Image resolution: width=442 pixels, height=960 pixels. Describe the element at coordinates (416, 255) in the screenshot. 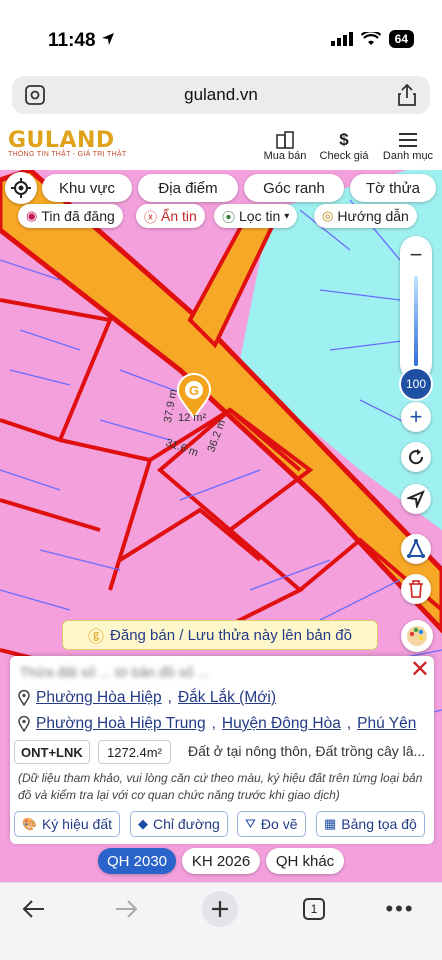

I see `zoom-out-button: −` at that location.